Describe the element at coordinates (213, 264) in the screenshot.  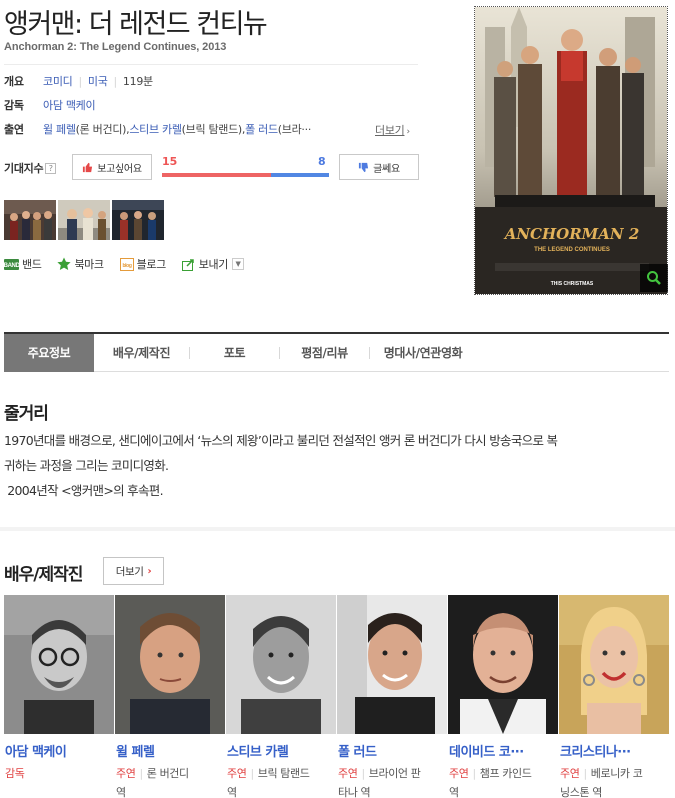
I see `send-label: 보내기` at that location.